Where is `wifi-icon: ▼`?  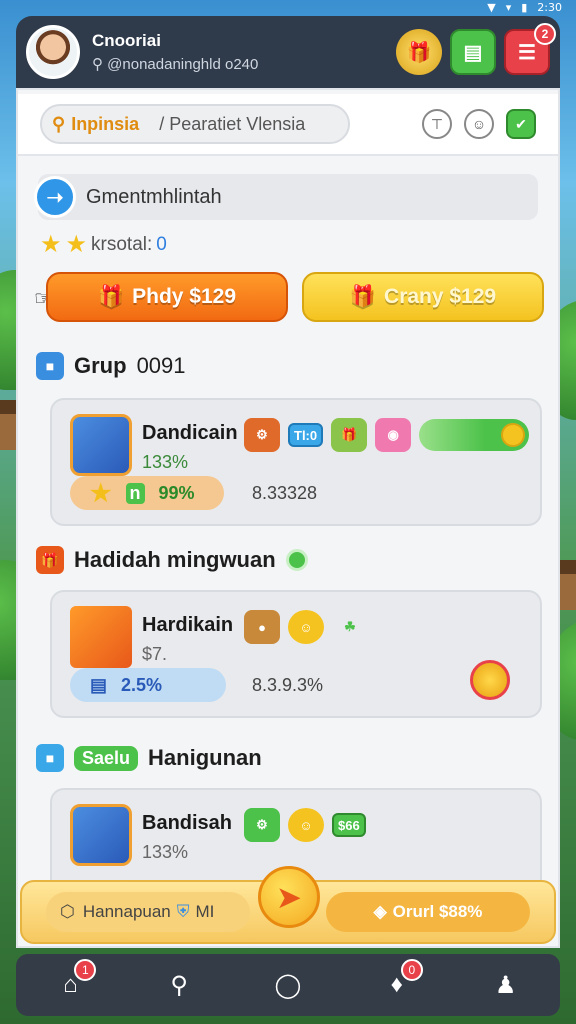
wifi-icon: ▼ is located at coordinates (491, 7).